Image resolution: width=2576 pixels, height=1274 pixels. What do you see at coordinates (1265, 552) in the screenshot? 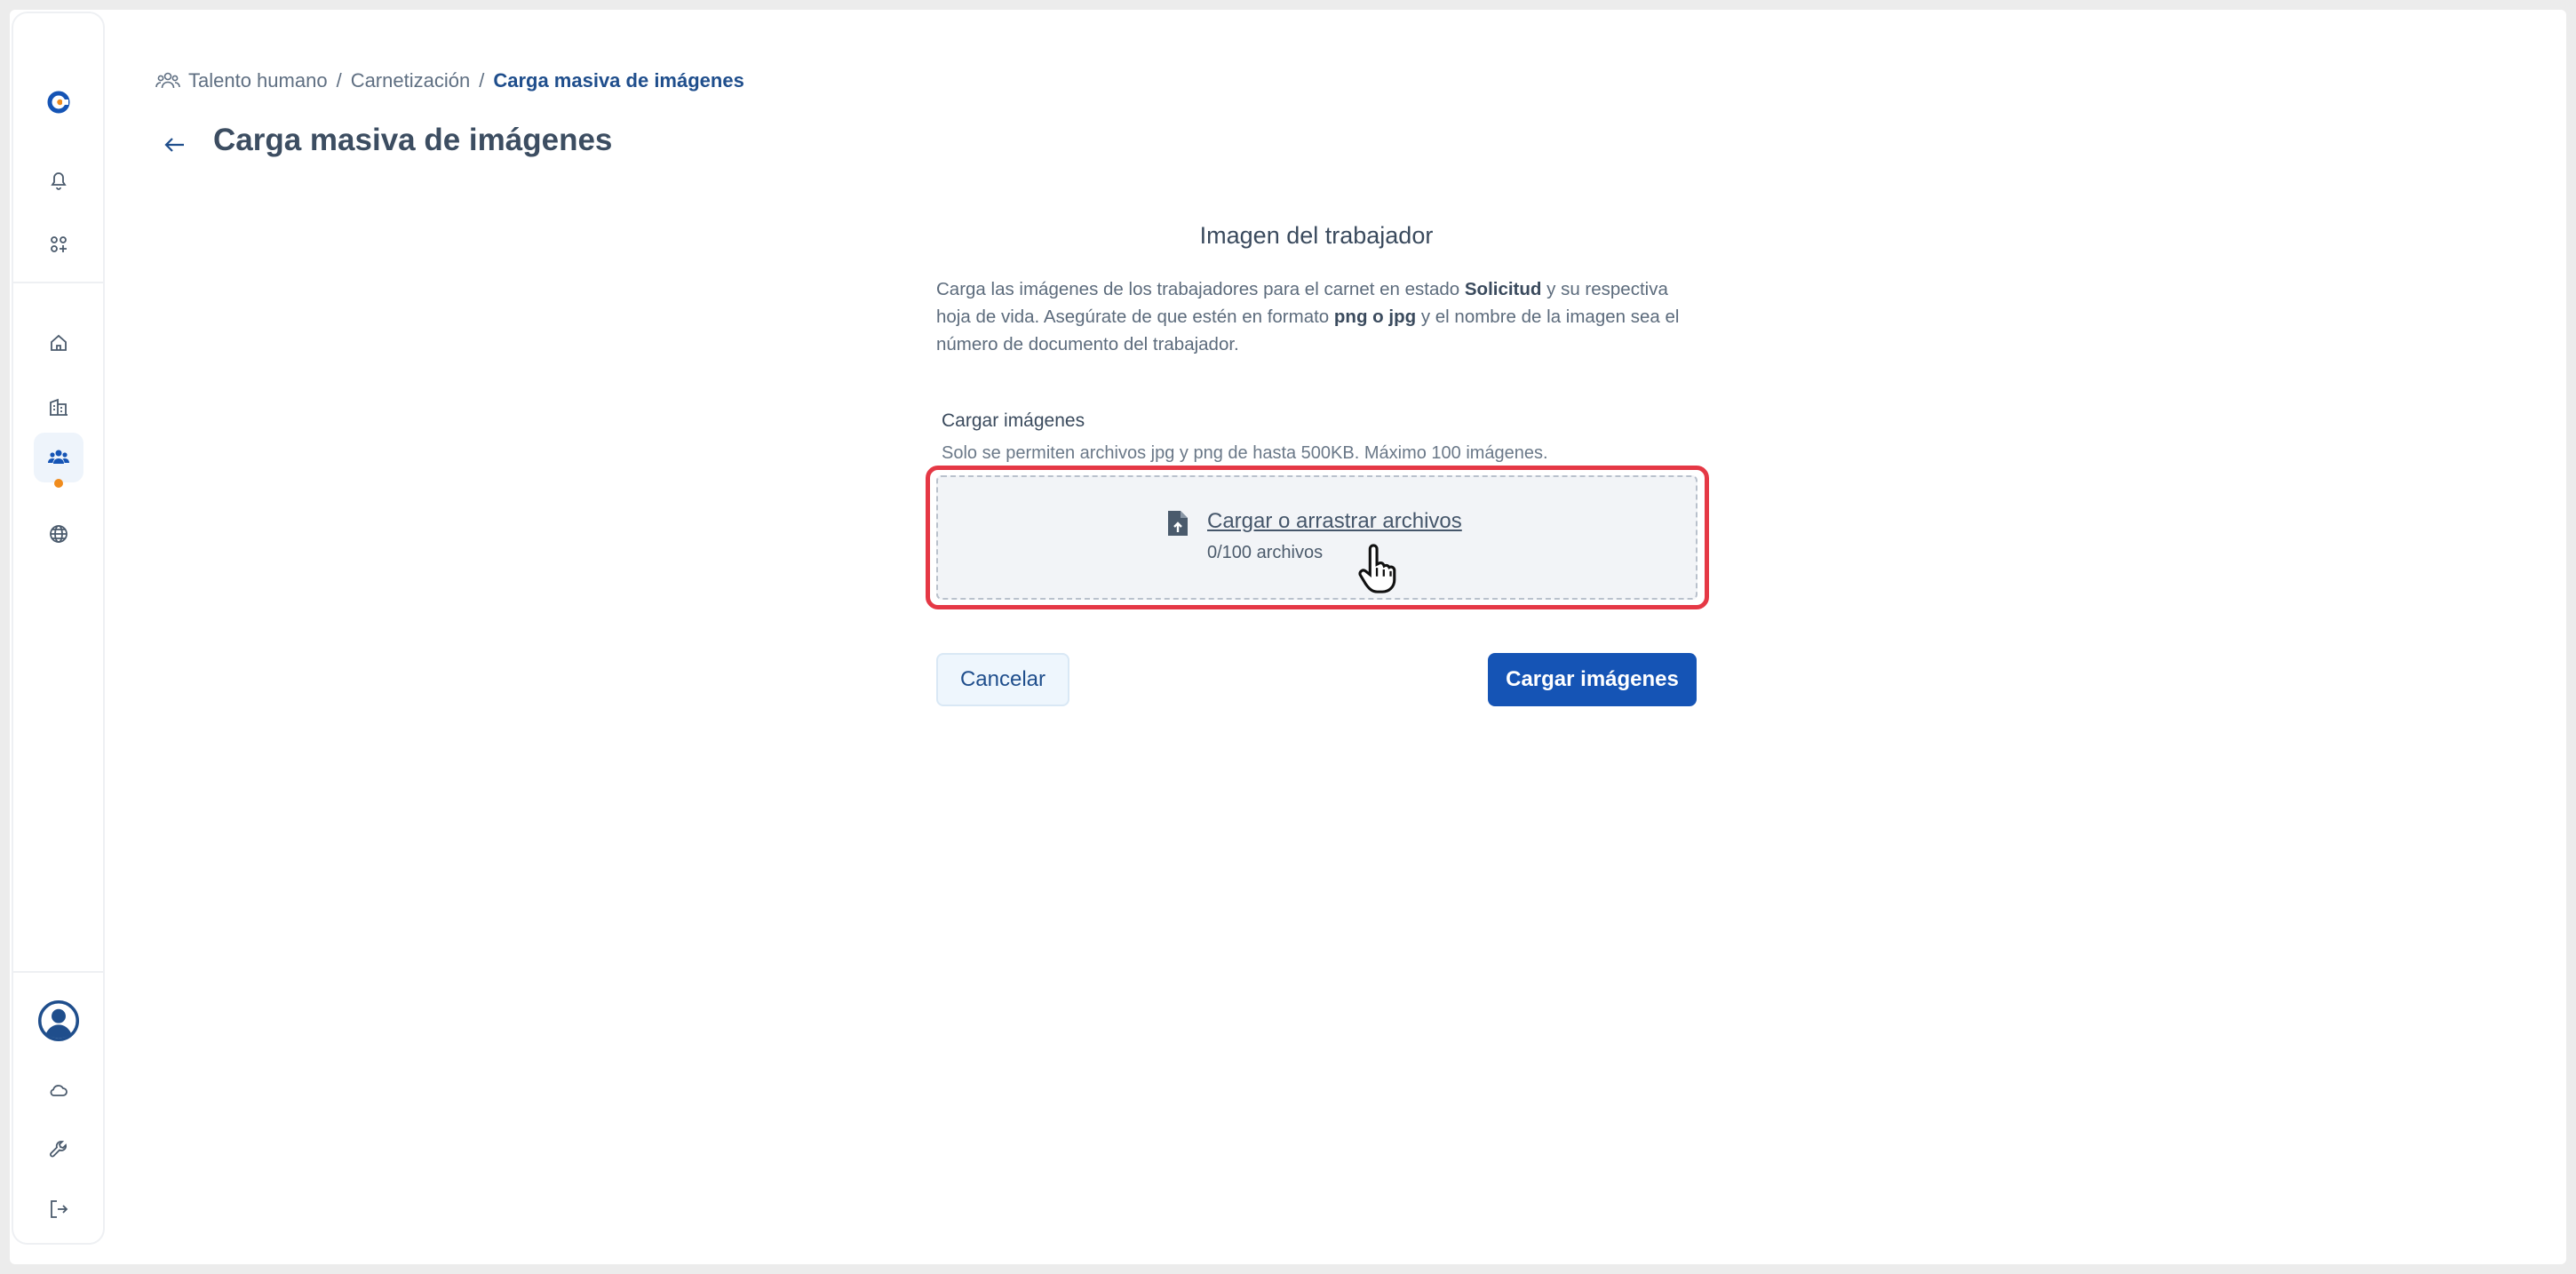
I see `file-count: 0/100 archivos` at bounding box center [1265, 552].